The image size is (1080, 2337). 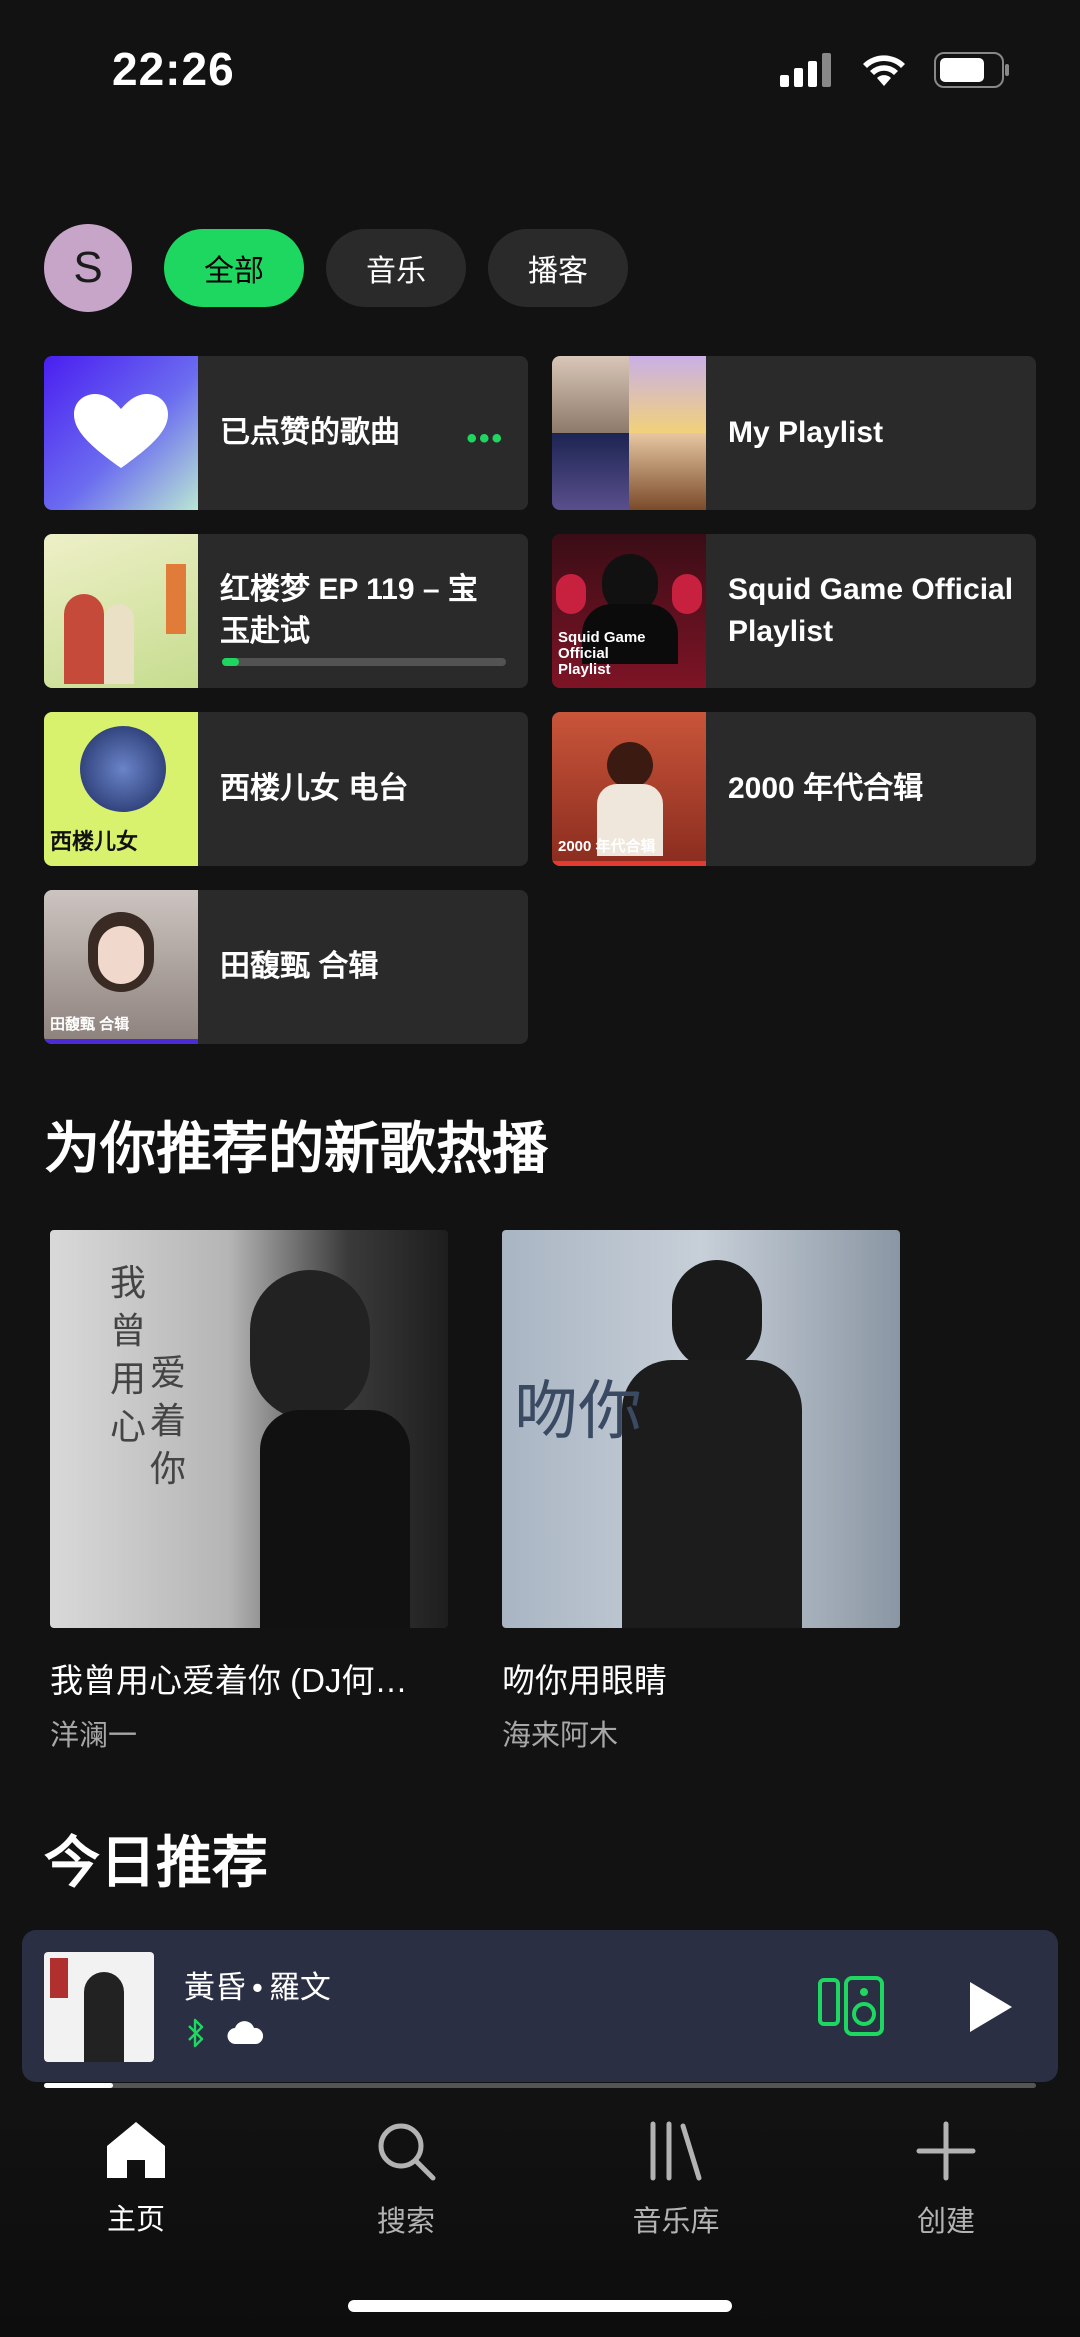 I want to click on tile-label: 红楼梦 EP 119 – 宝玉赴试, so click(x=349, y=610).